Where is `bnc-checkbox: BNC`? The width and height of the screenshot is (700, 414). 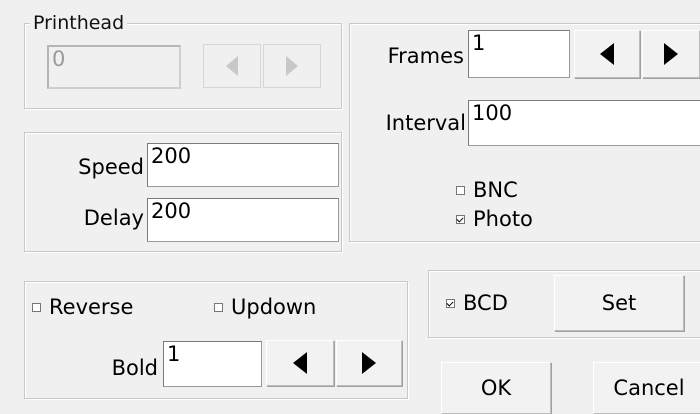
bnc-checkbox: BNC is located at coordinates (487, 190).